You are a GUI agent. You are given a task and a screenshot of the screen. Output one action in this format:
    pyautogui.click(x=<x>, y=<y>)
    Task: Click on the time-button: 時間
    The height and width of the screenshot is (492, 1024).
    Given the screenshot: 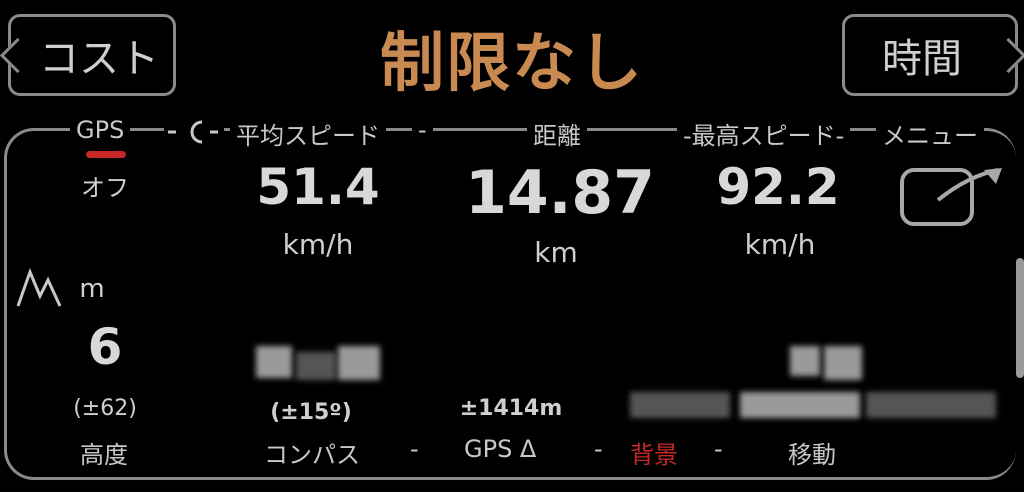 What is the action you would take?
    pyautogui.click(x=933, y=55)
    